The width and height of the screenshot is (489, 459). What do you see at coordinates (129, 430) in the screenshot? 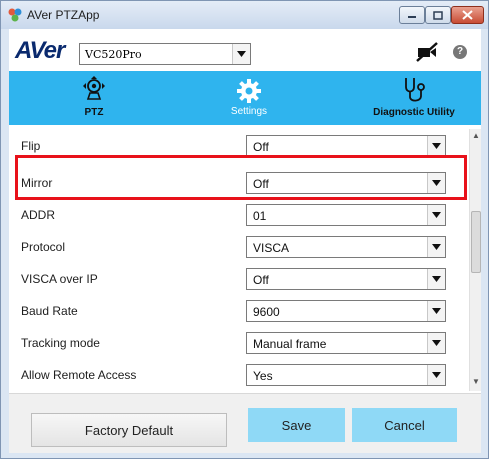
I see `factory-default-button: Factory Default` at bounding box center [129, 430].